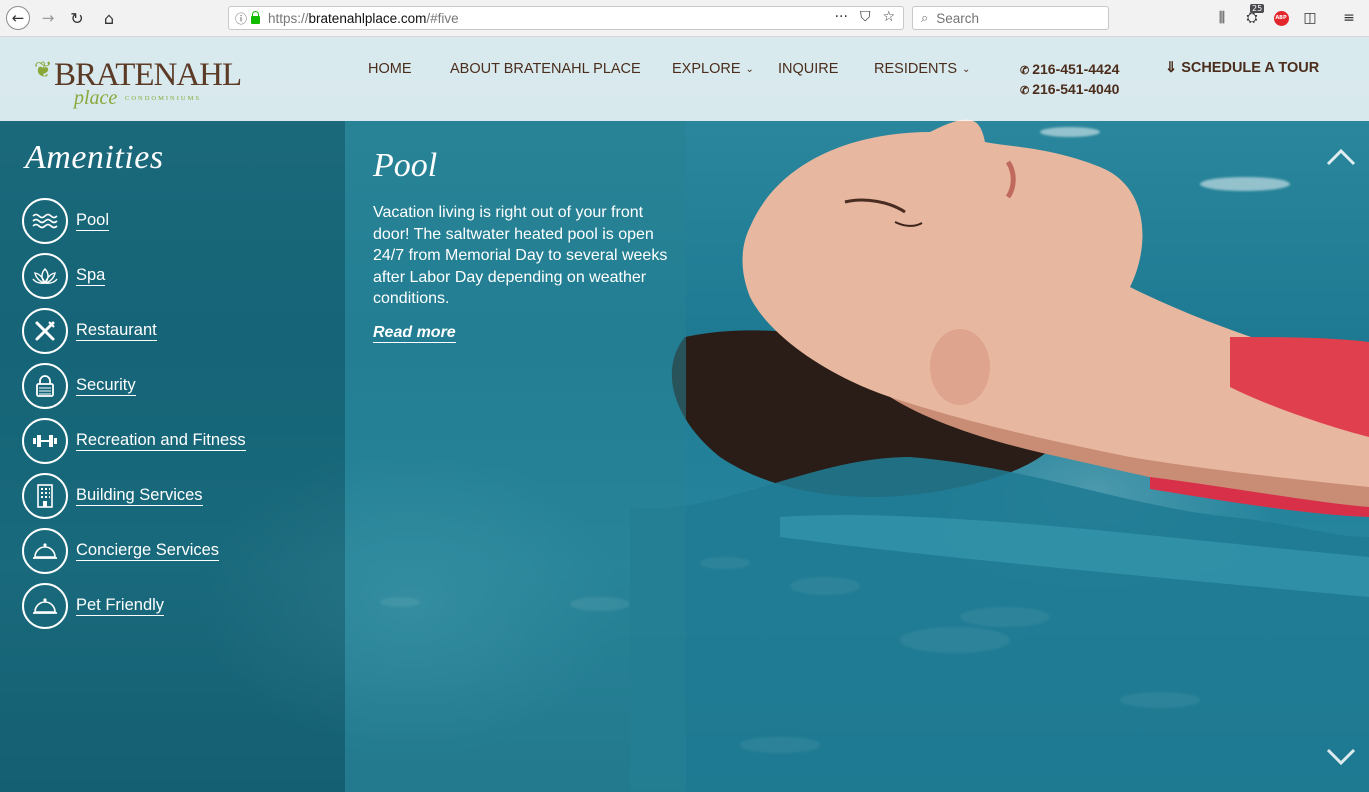 This screenshot has width=1369, height=792. I want to click on nav-explore: EXPLORE ⌄, so click(713, 69).